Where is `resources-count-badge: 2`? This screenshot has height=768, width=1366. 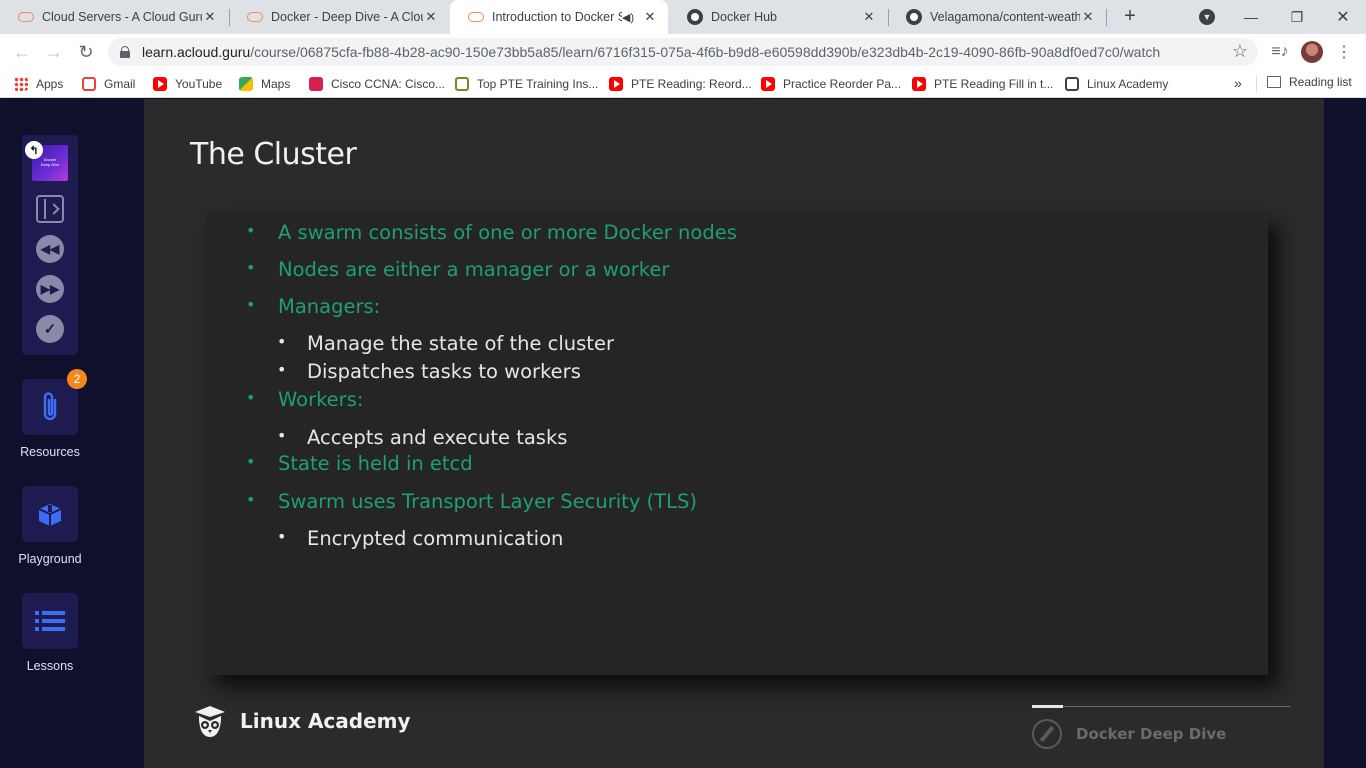
resources-count-badge: 2 is located at coordinates (77, 379).